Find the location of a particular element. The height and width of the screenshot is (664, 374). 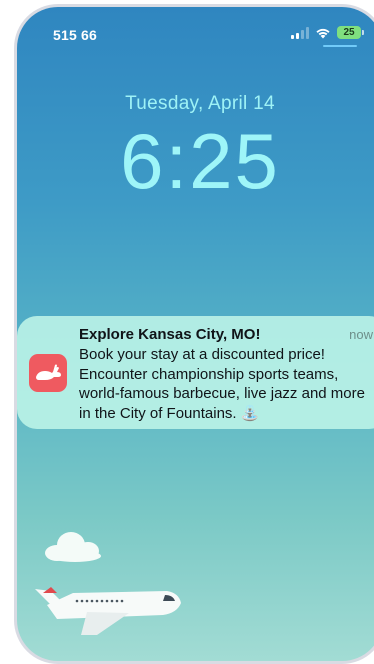

app-icon is located at coordinates (48, 373).